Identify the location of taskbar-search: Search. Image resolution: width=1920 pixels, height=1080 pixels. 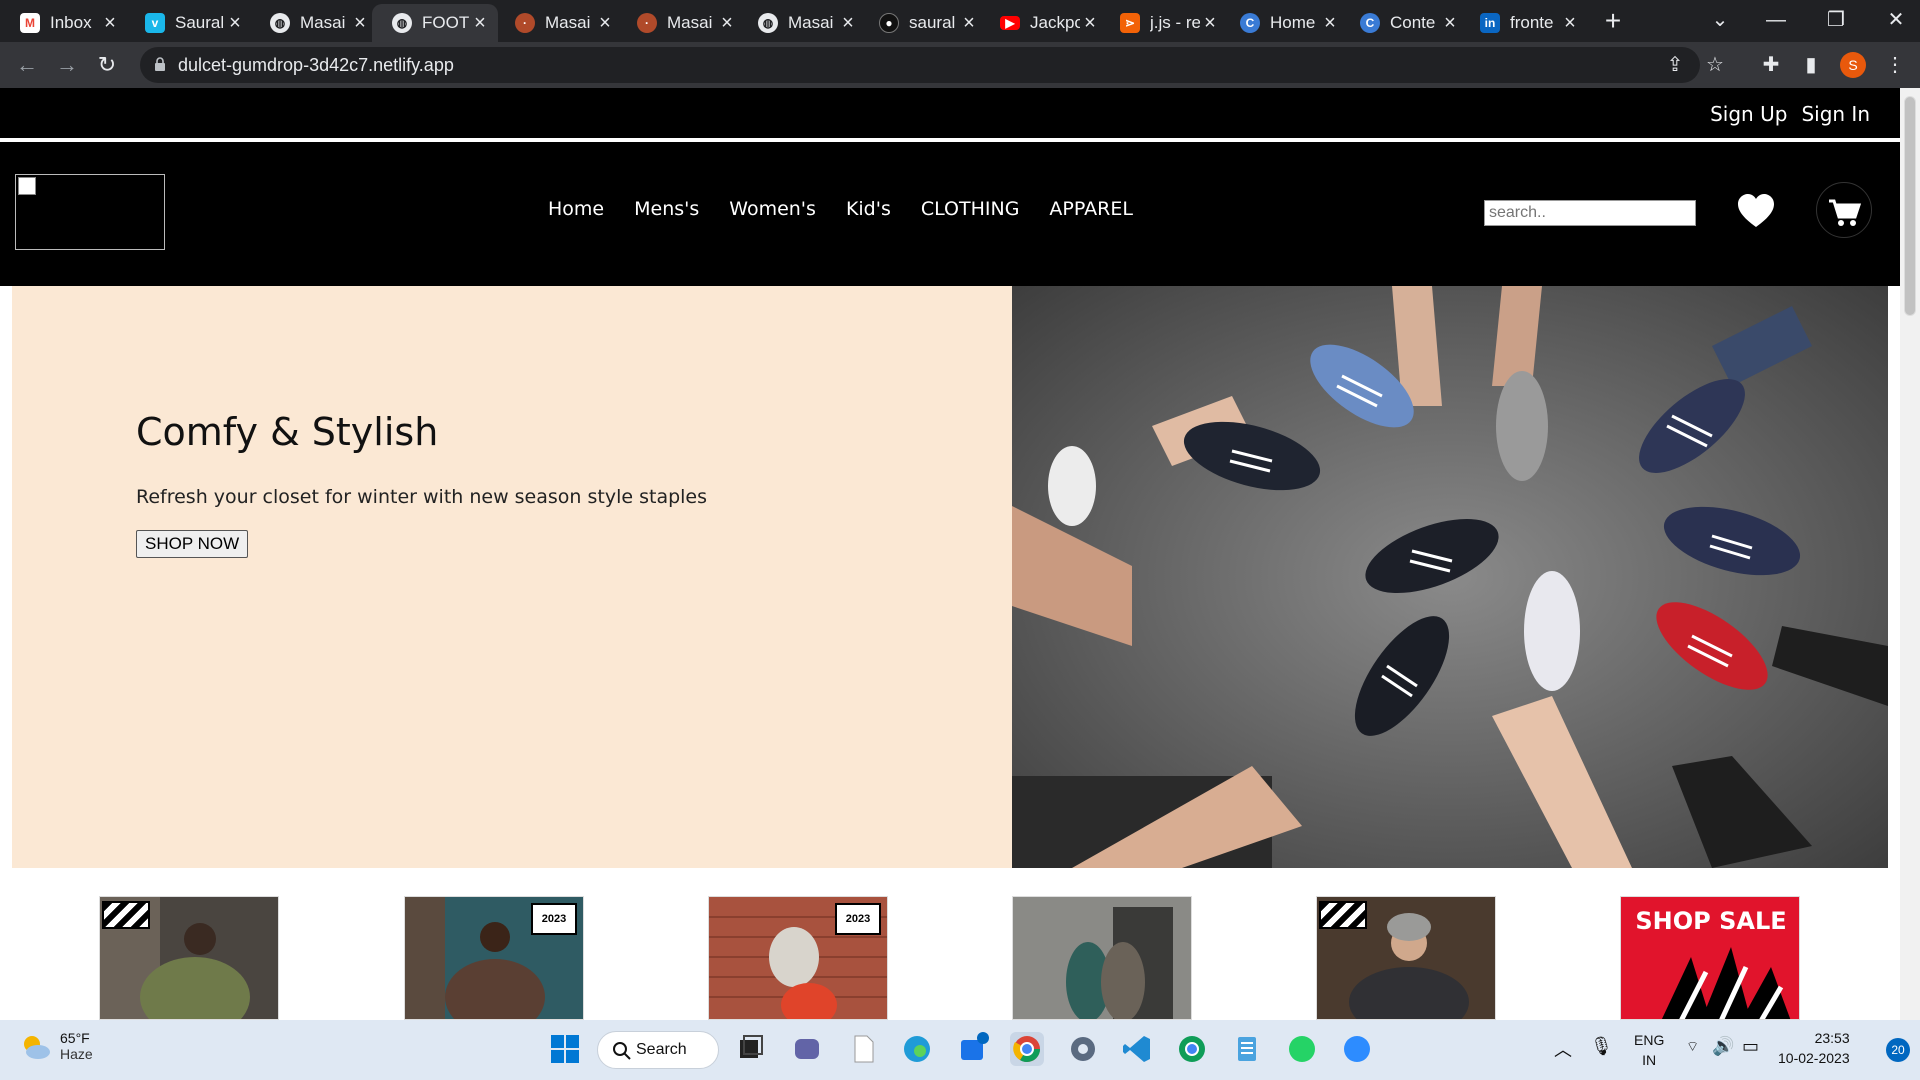
(658, 1050).